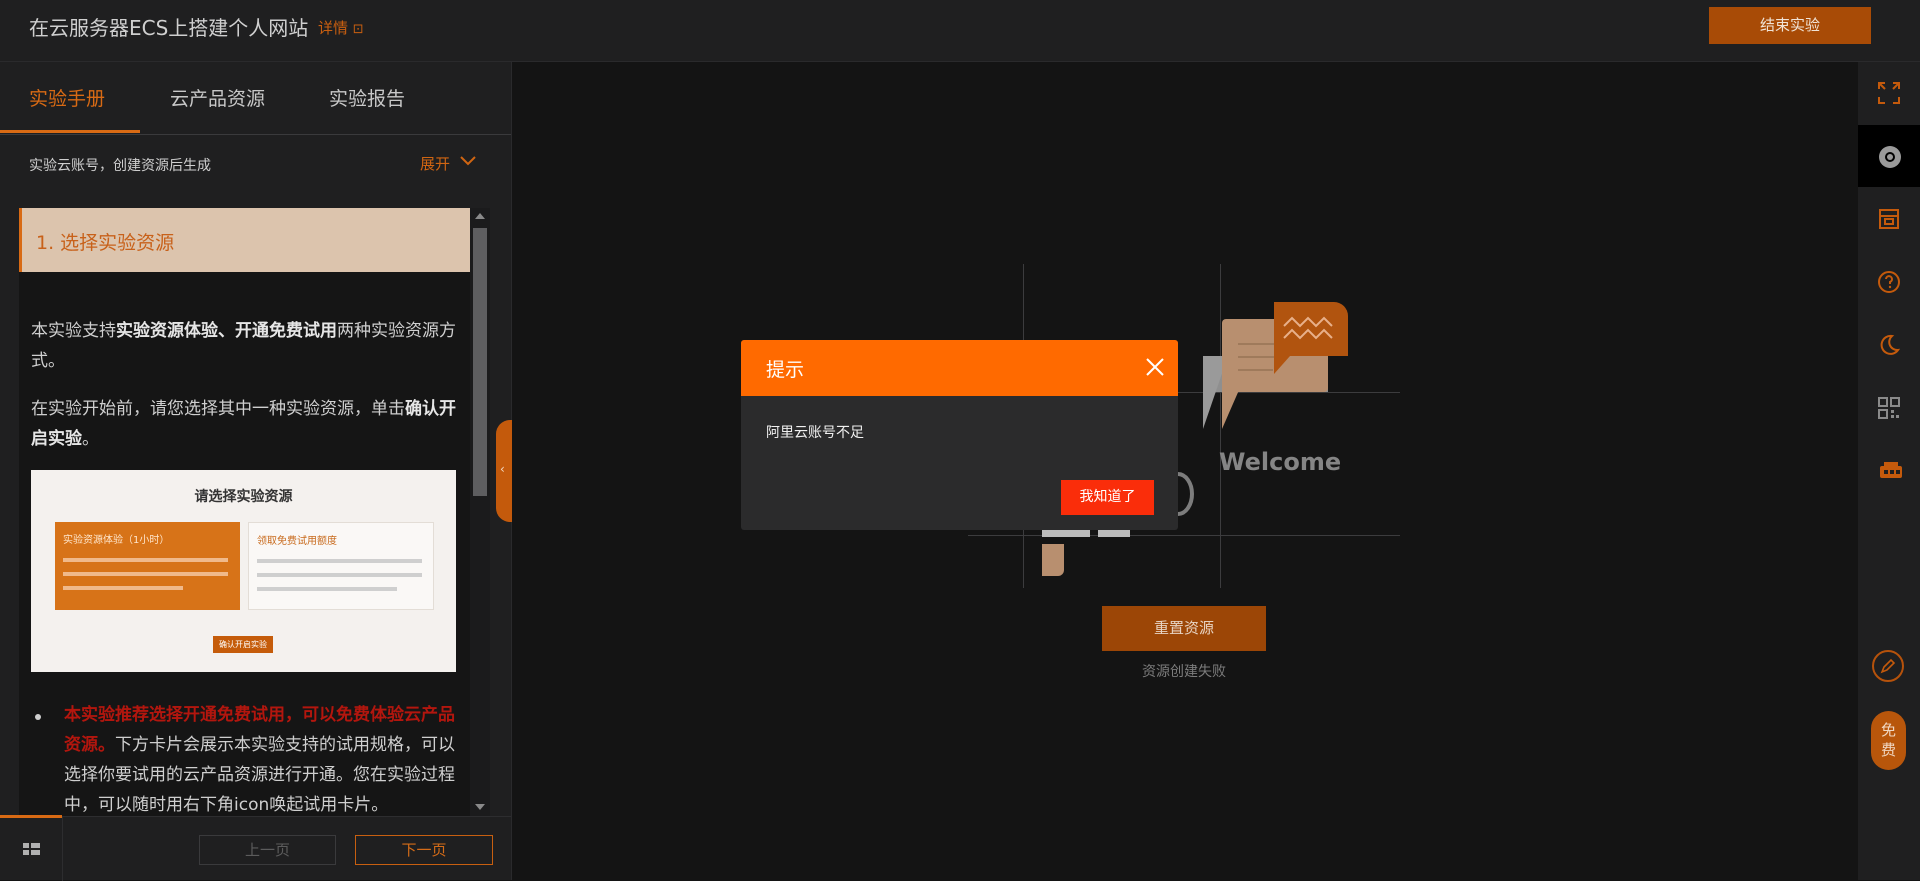 This screenshot has height=881, width=1920. Describe the element at coordinates (435, 163) in the screenshot. I see `expand-button: 展开` at that location.